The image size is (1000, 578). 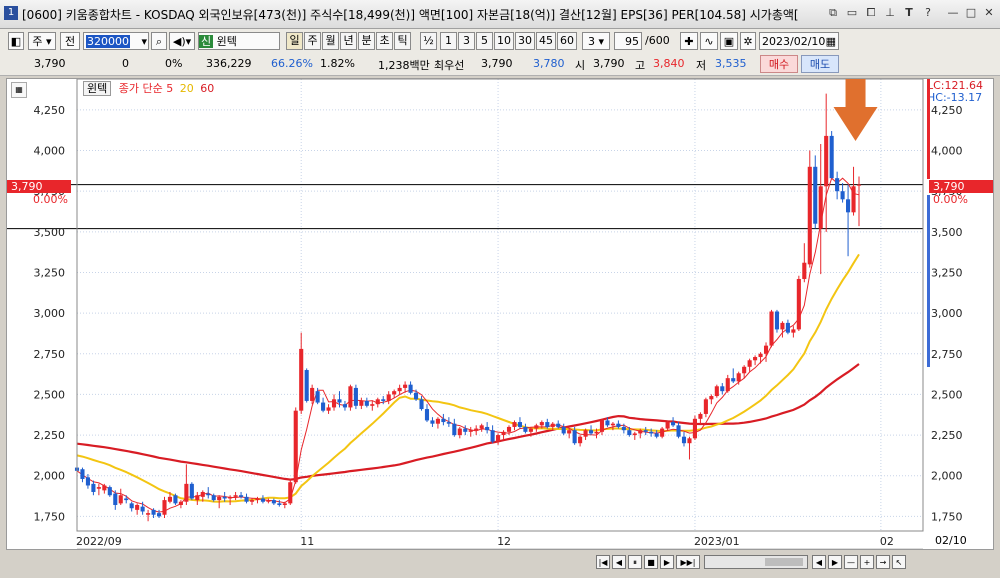 I want to click on interval-30: 30, so click(x=525, y=41).